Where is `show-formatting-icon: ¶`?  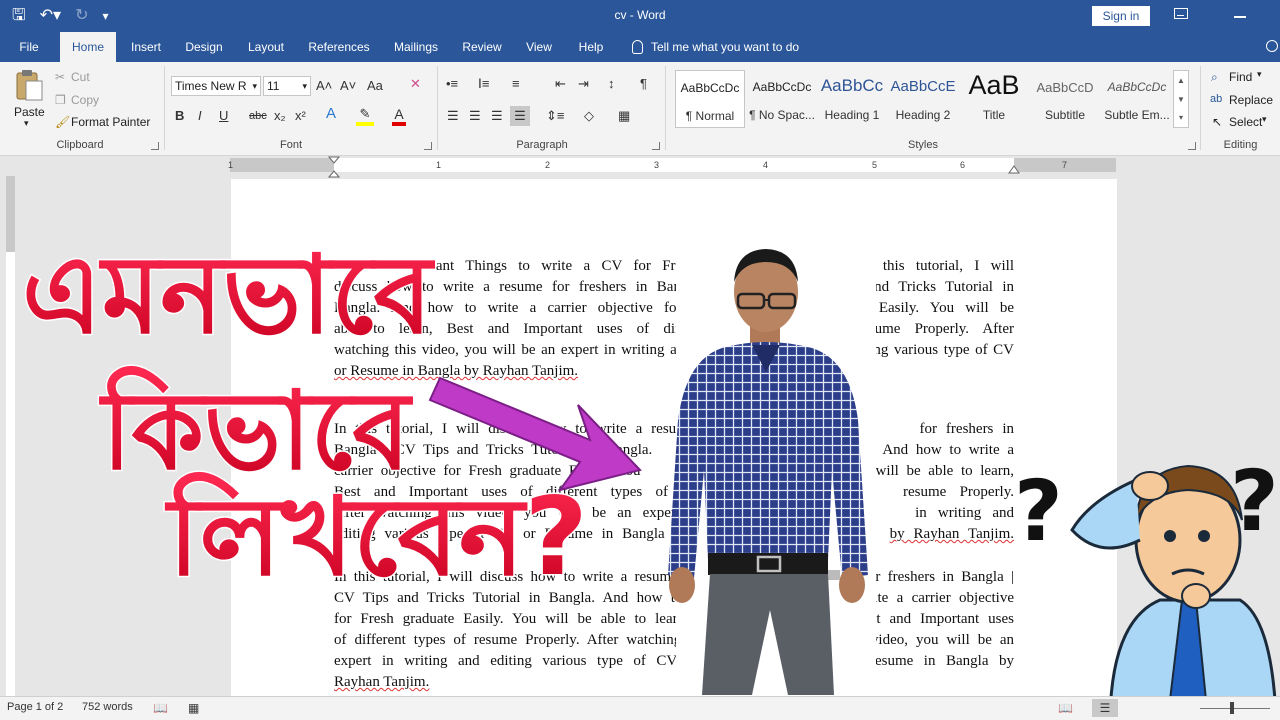
show-formatting-icon: ¶ is located at coordinates (643, 84).